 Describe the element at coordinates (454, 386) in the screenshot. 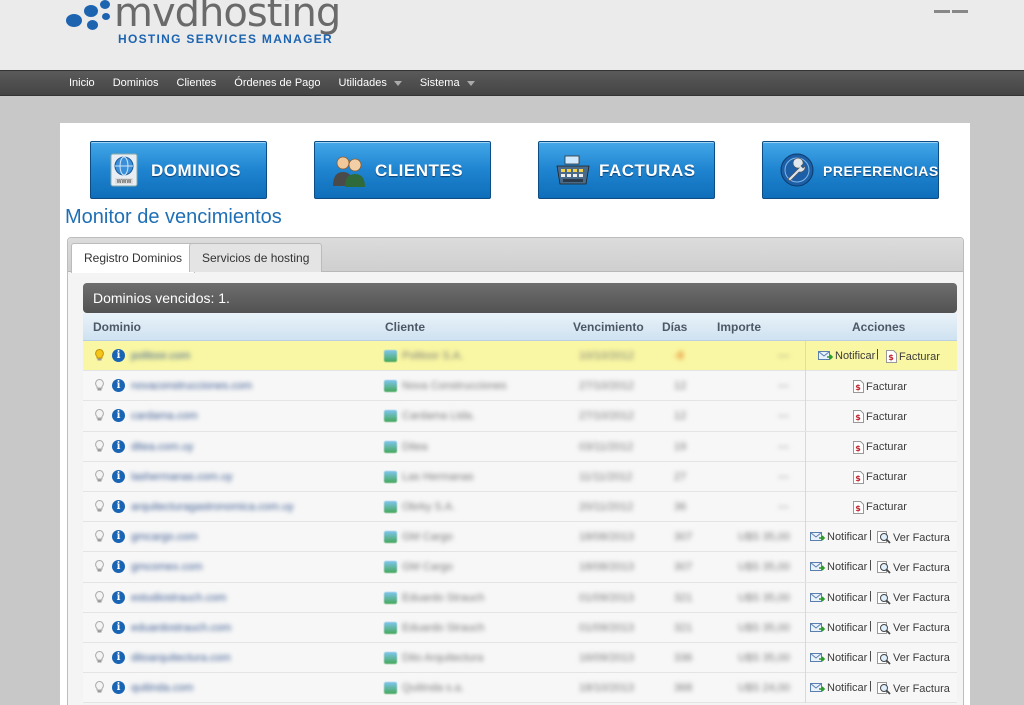

I see `client-name: Nova Construcciones` at that location.